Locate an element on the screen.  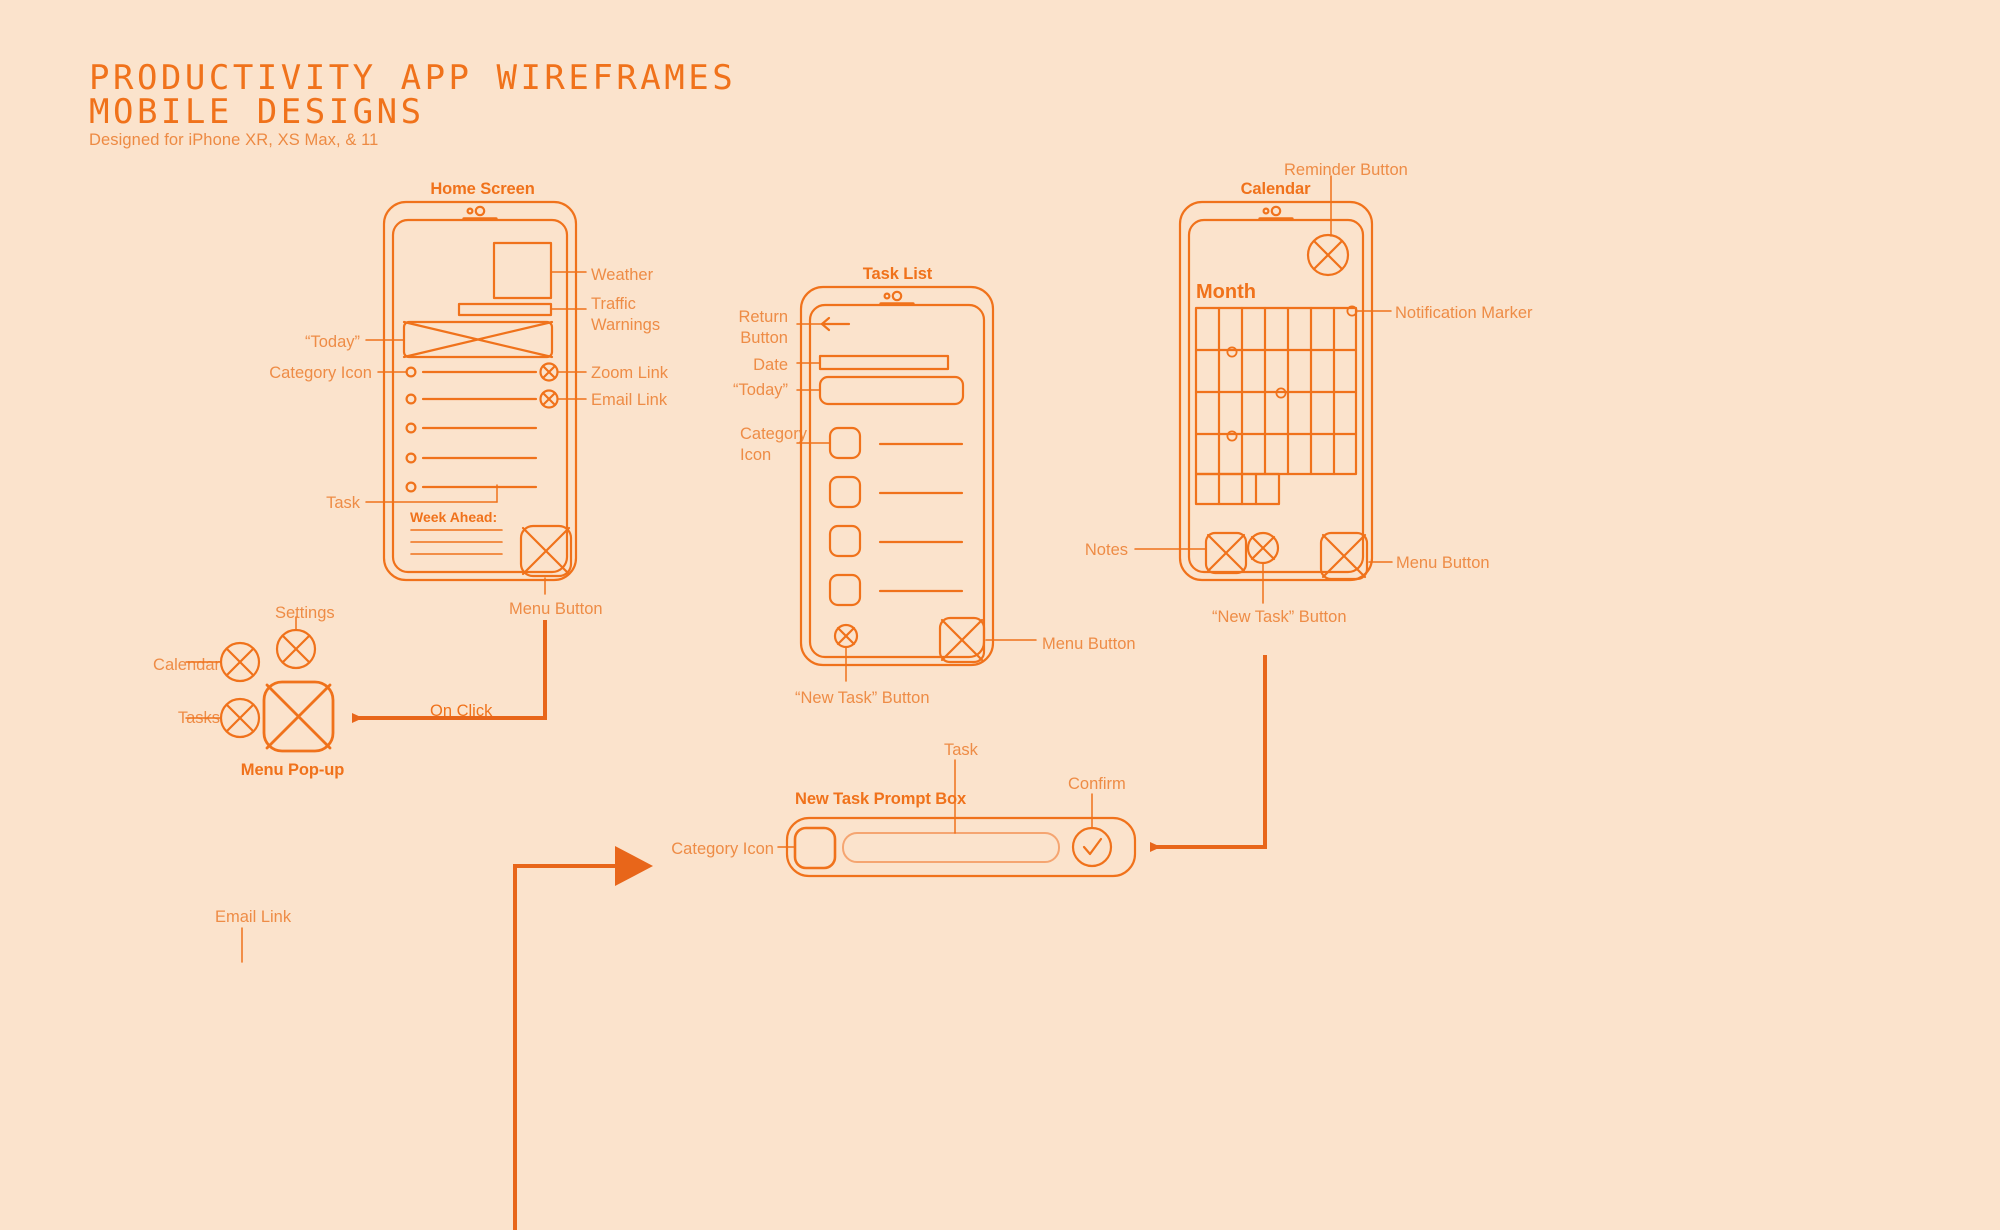
calendar-reminder-button is located at coordinates (1328, 255).